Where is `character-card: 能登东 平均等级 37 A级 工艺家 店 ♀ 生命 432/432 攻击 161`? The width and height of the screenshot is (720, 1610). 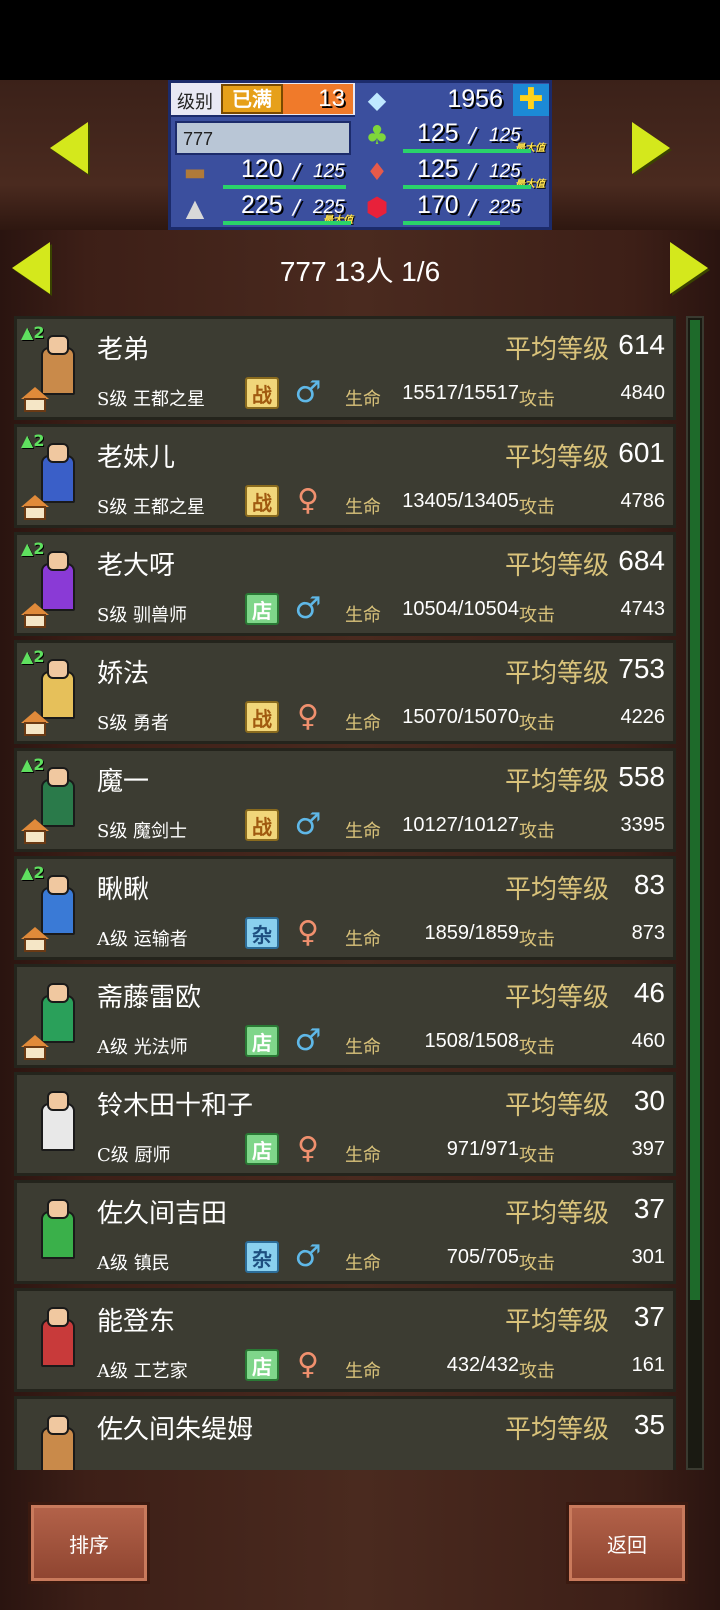 character-card: 能登东 平均等级 37 A级 工艺家 店 ♀ 生命 432/432 攻击 161 is located at coordinates (345, 1340).